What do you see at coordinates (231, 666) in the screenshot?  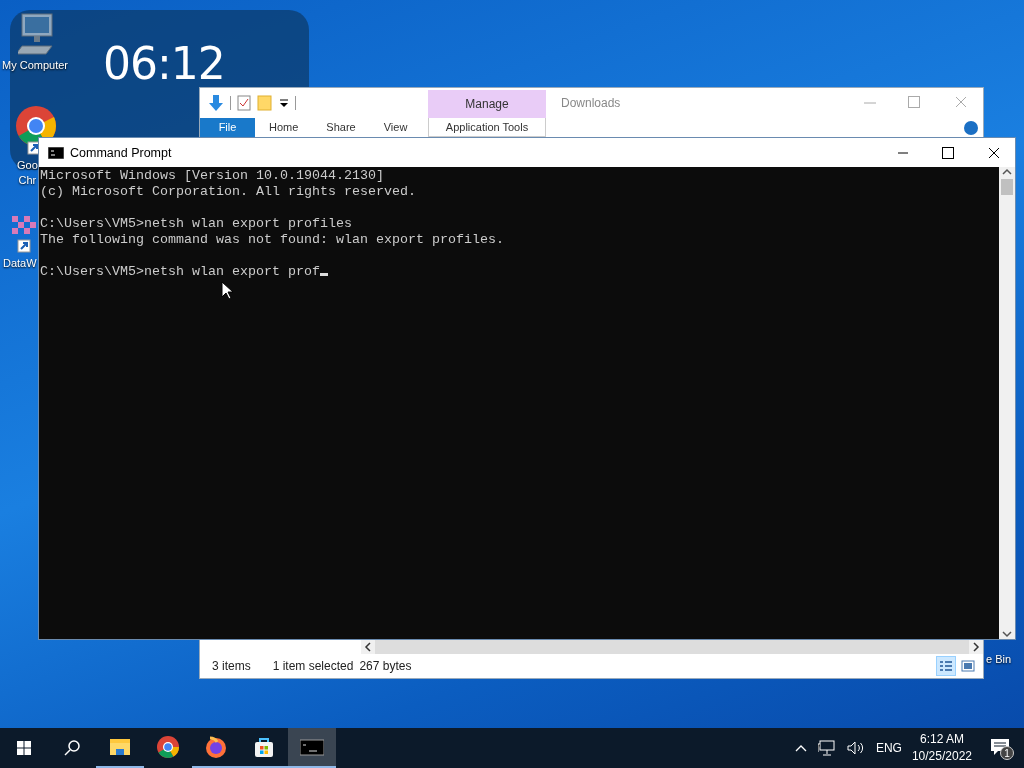 I see `status-text: 3 items` at bounding box center [231, 666].